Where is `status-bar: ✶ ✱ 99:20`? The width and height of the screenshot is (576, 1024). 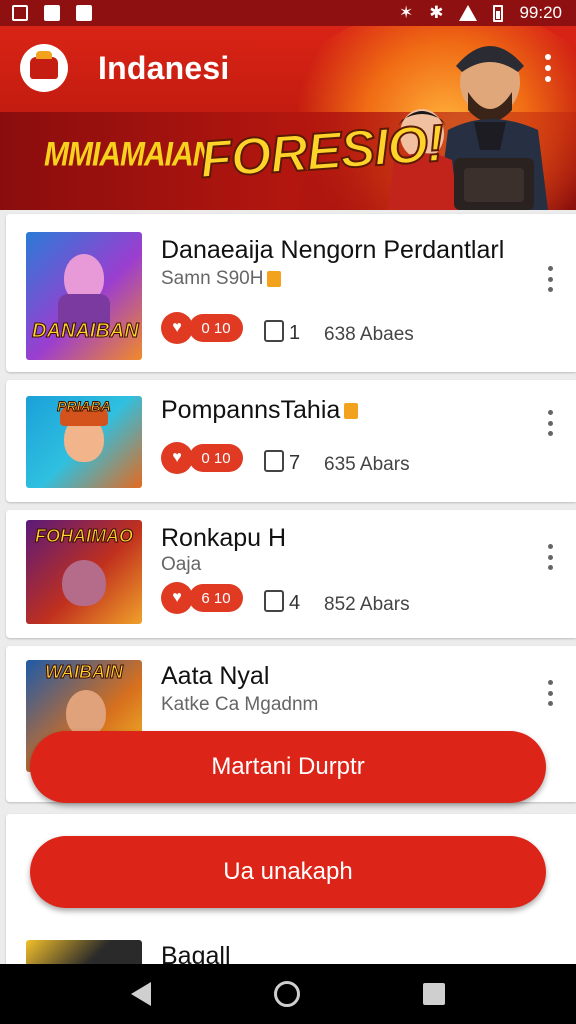 status-bar: ✶ ✱ 99:20 is located at coordinates (288, 13).